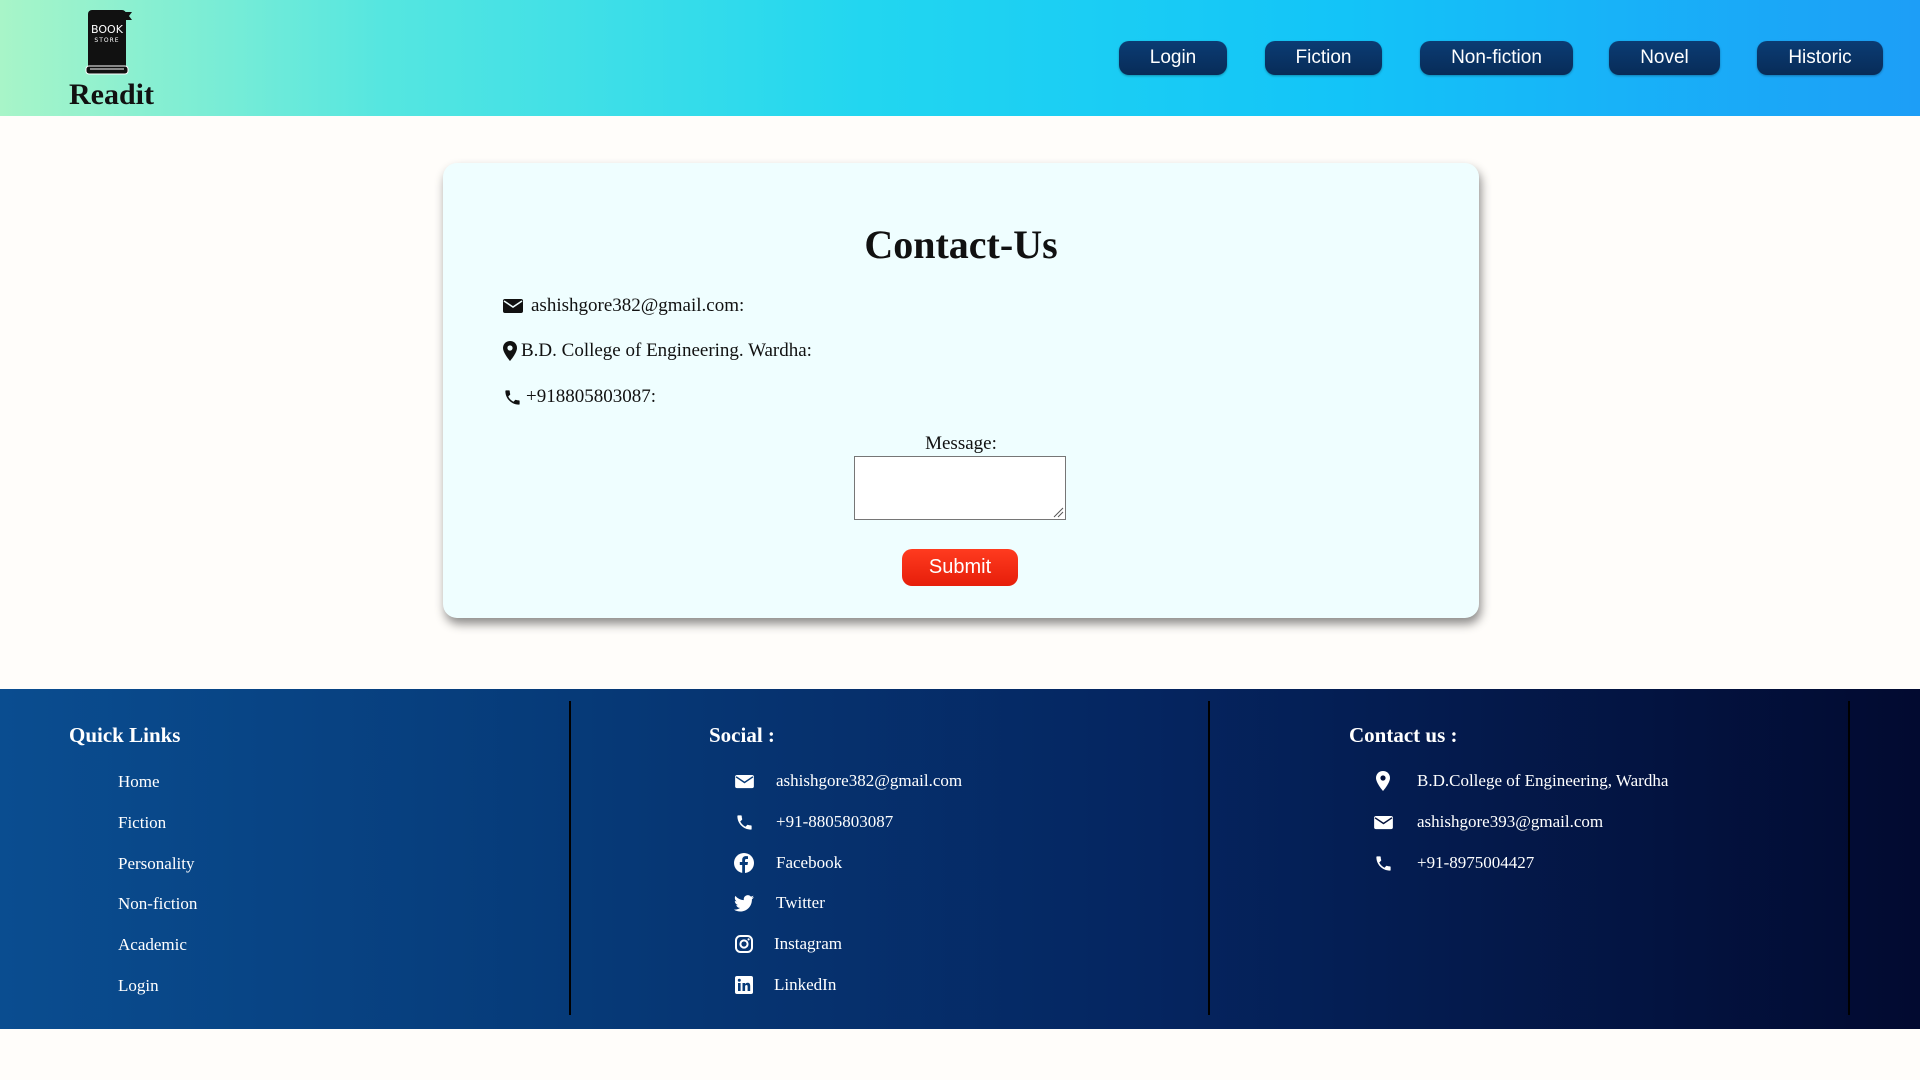 Image resolution: width=1920 pixels, height=1080 pixels. What do you see at coordinates (742, 735) in the screenshot?
I see `social-title: Social :` at bounding box center [742, 735].